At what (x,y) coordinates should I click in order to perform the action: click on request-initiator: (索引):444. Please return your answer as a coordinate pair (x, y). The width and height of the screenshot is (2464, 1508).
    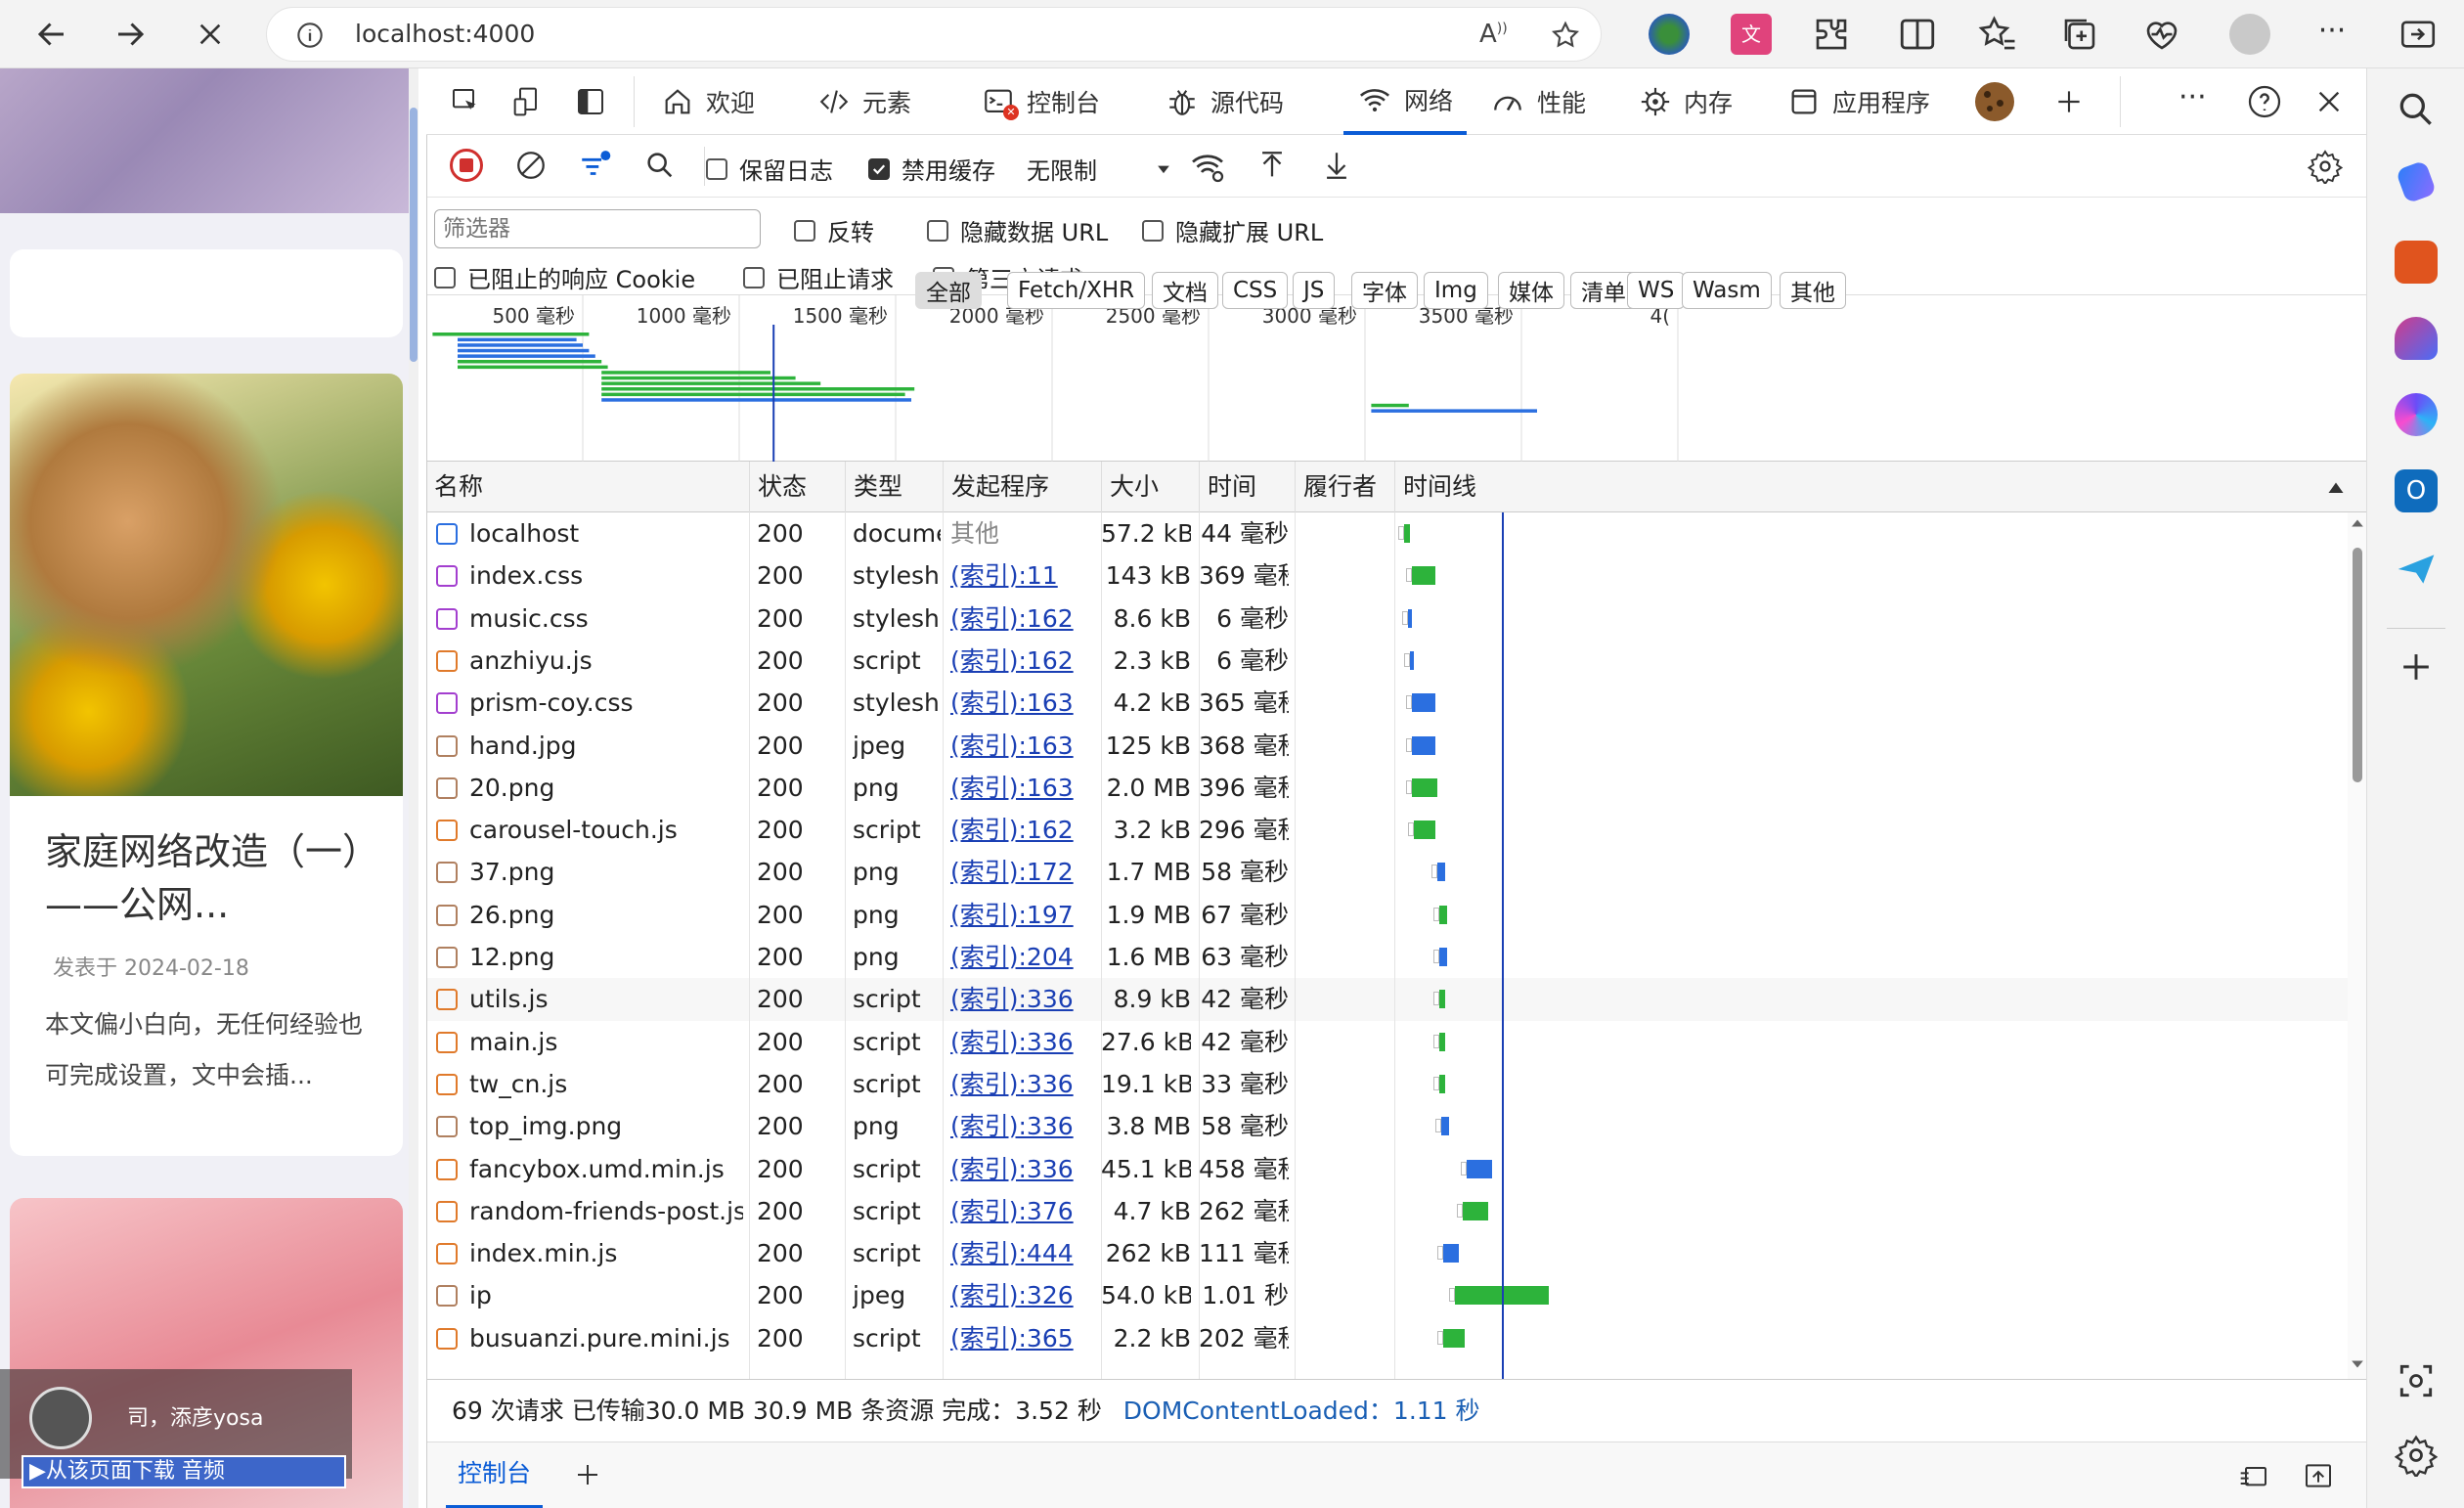
    Looking at the image, I should click on (1023, 1253).